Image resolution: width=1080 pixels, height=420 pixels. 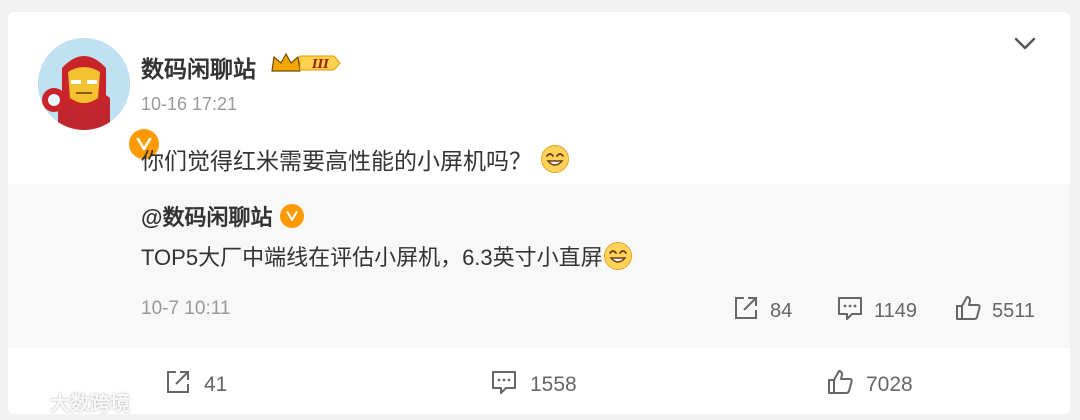 What do you see at coordinates (206, 216) in the screenshot?
I see `quoted-username: @数码闲聊站` at bounding box center [206, 216].